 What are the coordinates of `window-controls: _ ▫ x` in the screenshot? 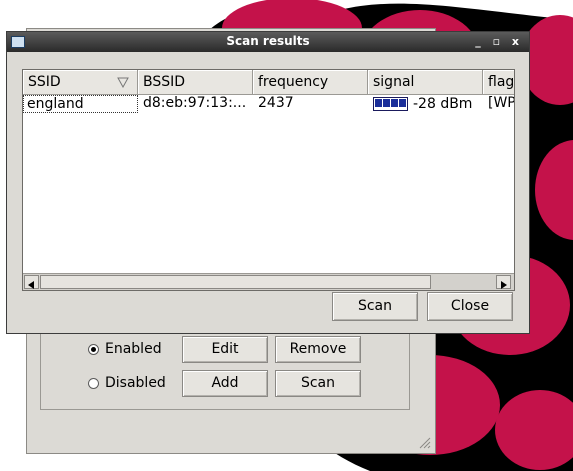 It's located at (499, 41).